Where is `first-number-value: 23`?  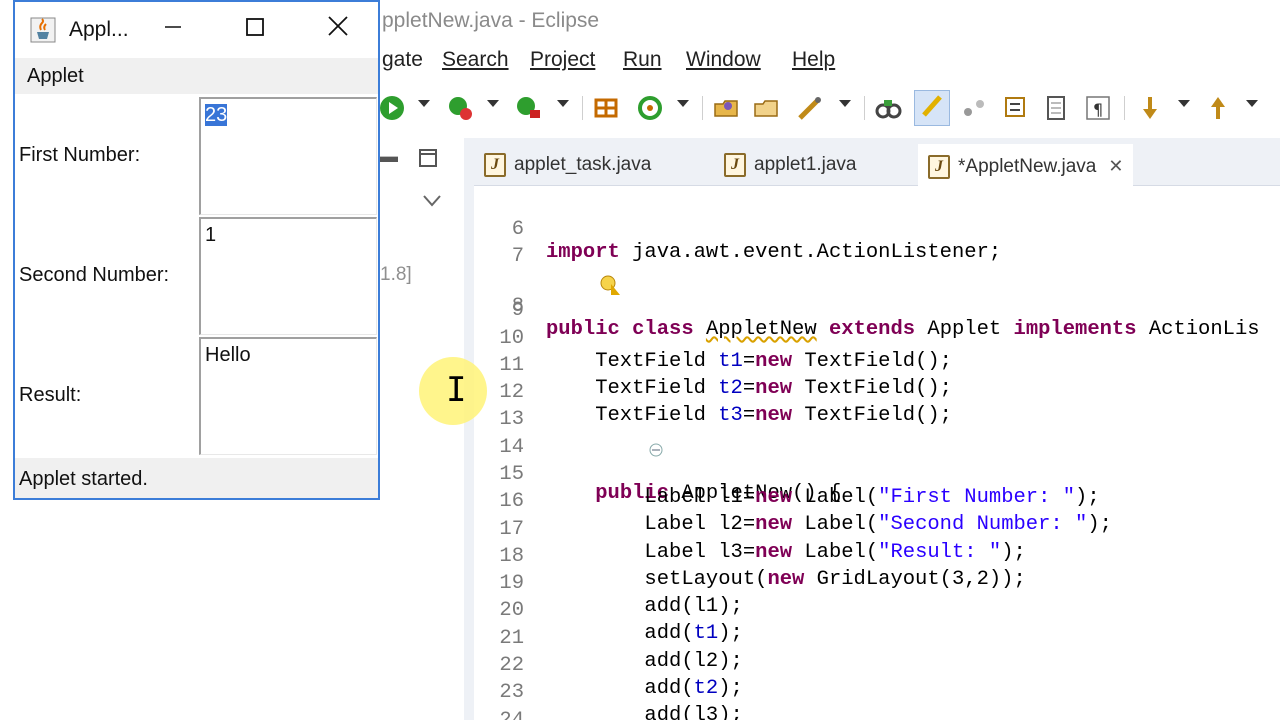 first-number-value: 23 is located at coordinates (216, 115).